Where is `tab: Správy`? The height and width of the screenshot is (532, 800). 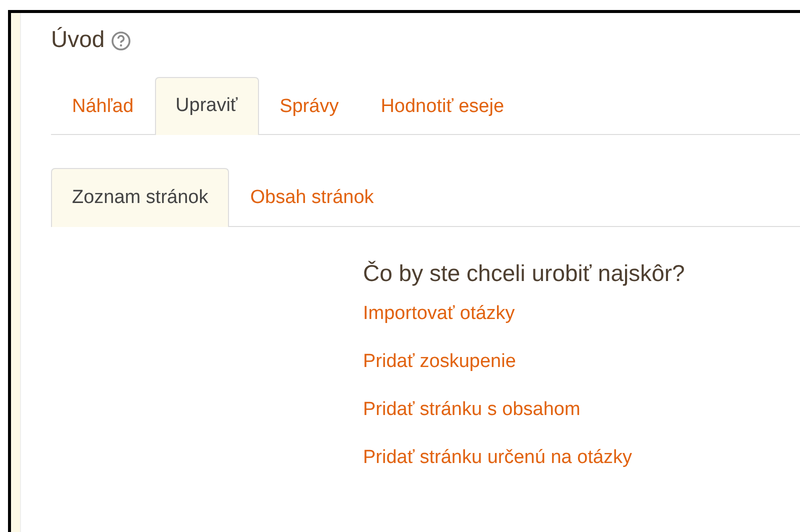 tab: Správy is located at coordinates (309, 106).